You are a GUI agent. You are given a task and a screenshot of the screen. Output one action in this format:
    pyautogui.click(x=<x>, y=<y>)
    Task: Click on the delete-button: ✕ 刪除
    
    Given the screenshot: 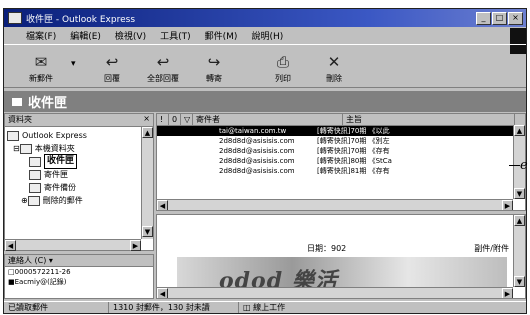 What is the action you would take?
    pyautogui.click(x=334, y=70)
    